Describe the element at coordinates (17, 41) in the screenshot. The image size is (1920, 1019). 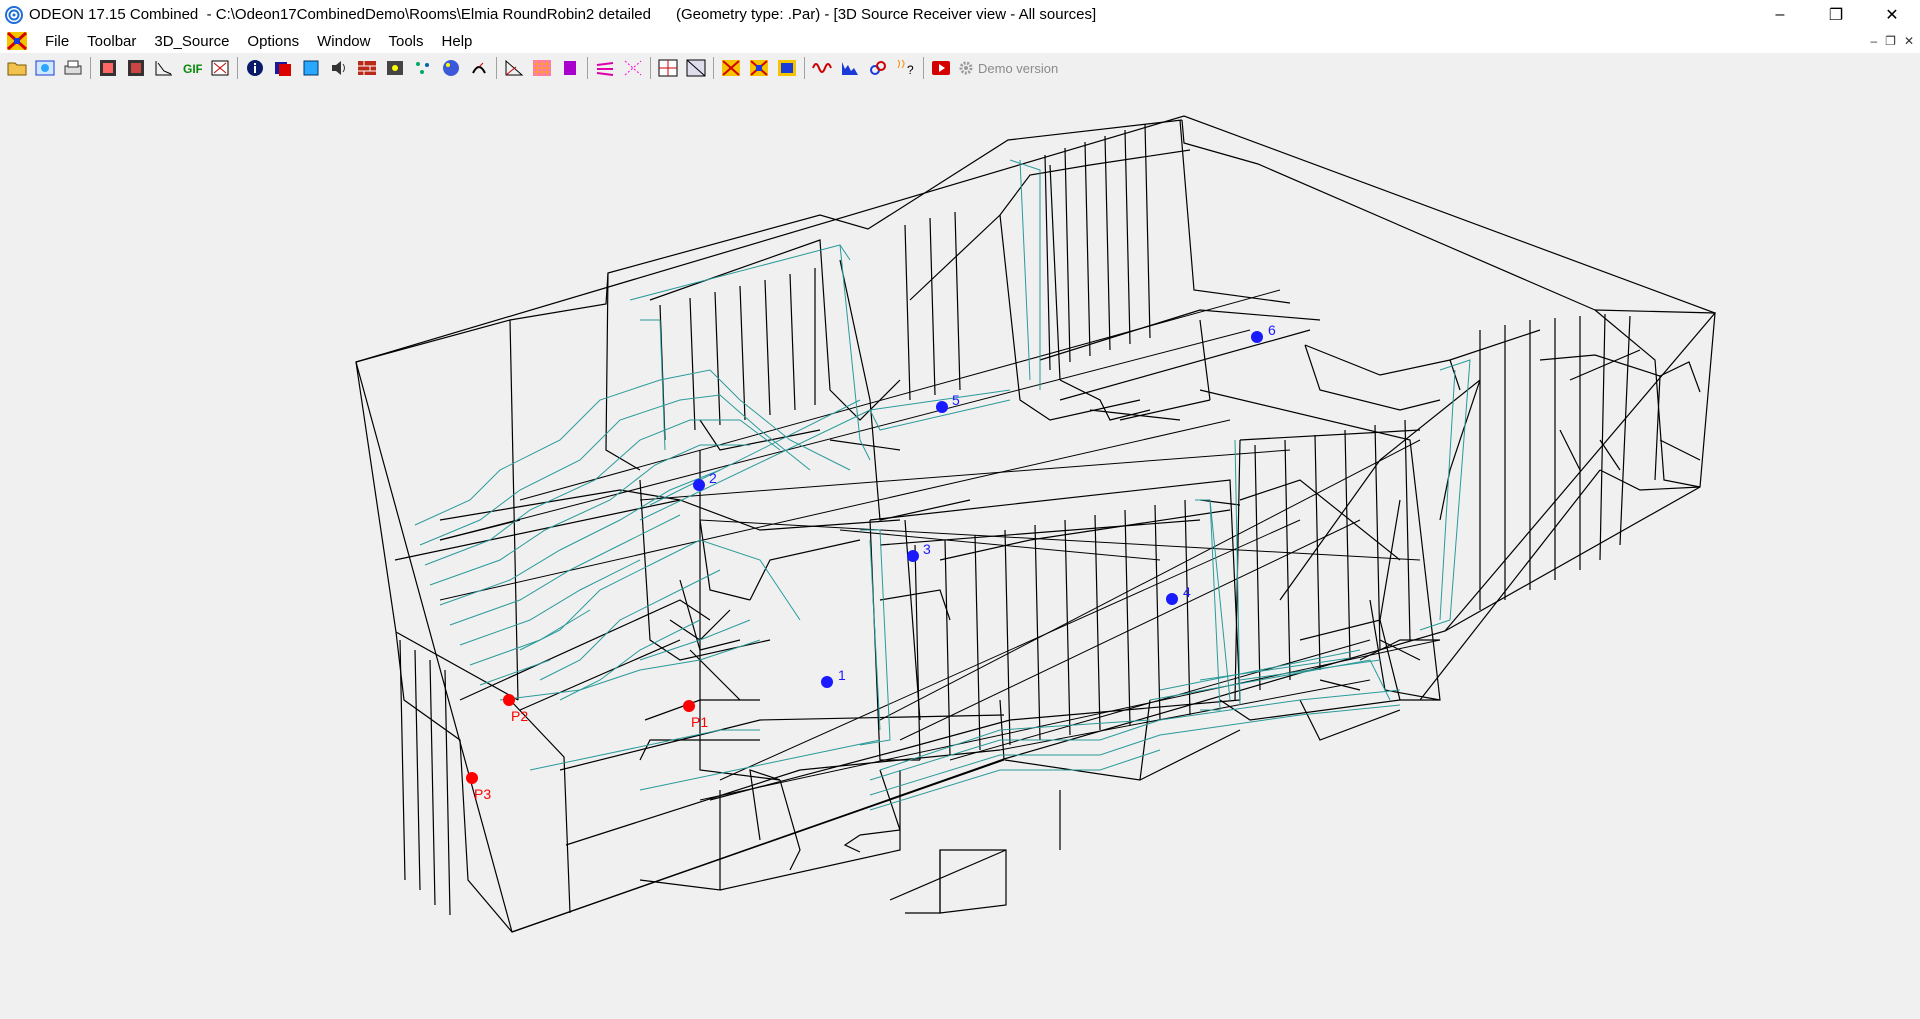
I see `odeon-menu-logo-icon` at that location.